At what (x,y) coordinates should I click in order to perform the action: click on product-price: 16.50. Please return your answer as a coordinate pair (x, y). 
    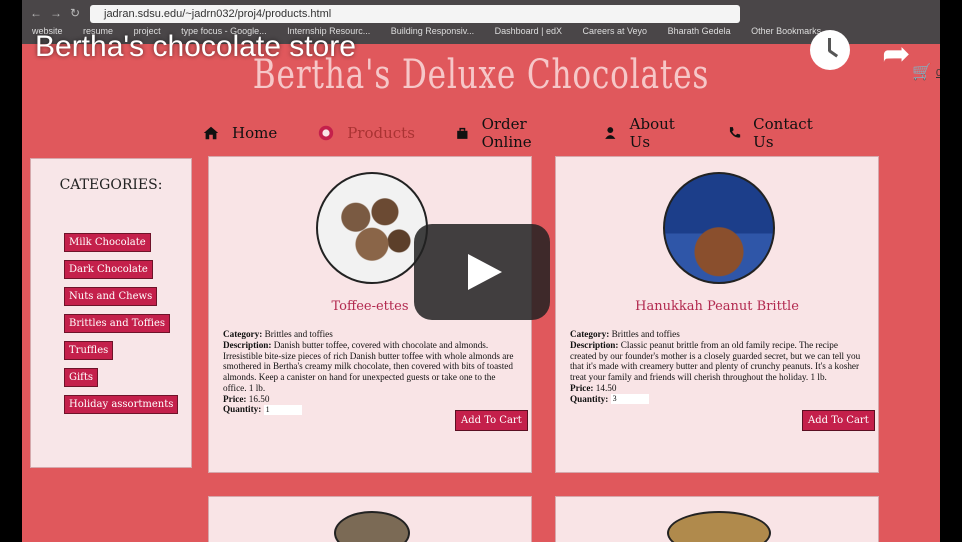
    Looking at the image, I should click on (259, 398).